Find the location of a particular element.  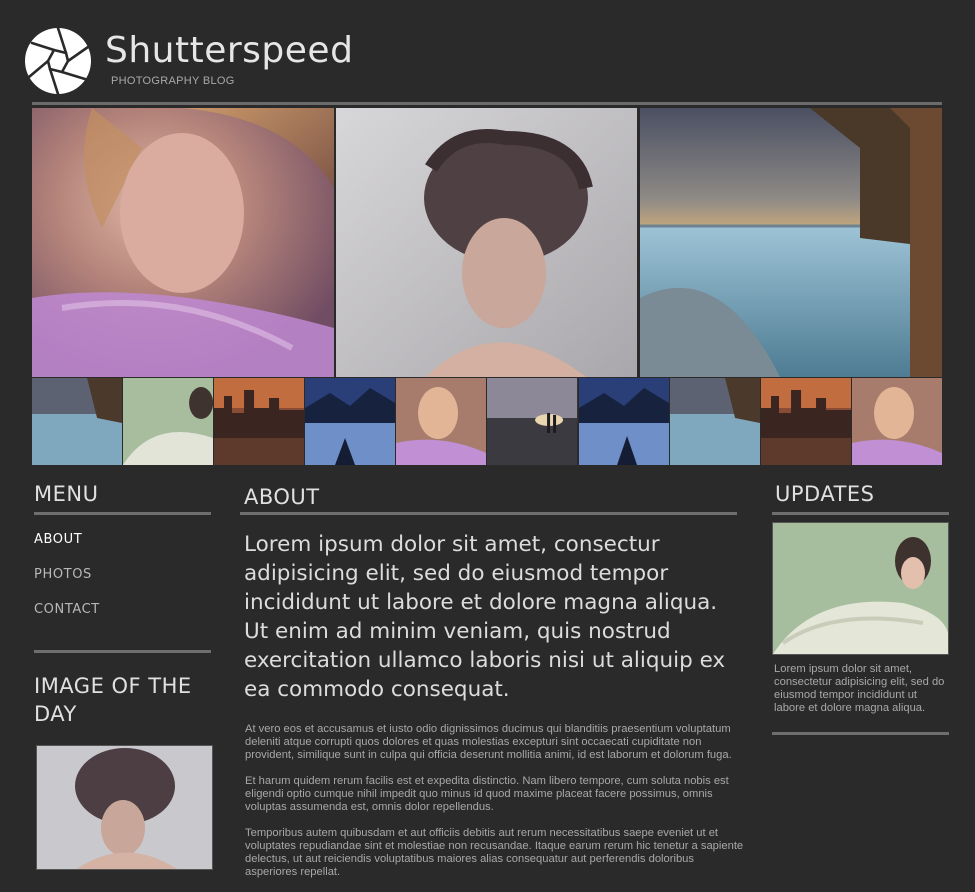

main-menu: ABOUT PHOTOS CONTACT is located at coordinates (67, 584).